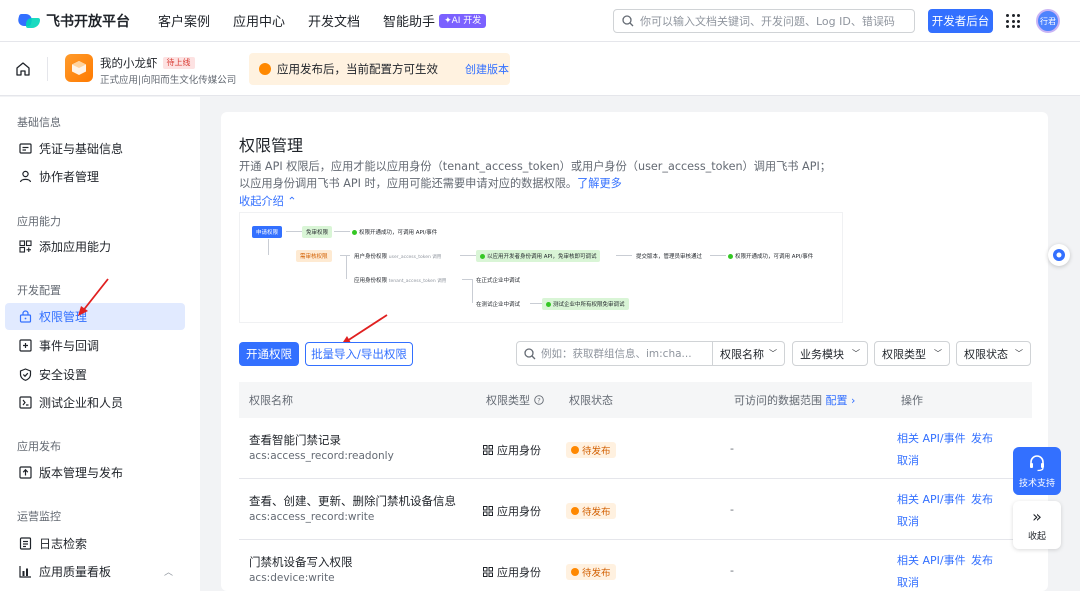 Image resolution: width=1080 pixels, height=591 pixels. Describe the element at coordinates (95, 176) in the screenshot. I see `sidebar-item-collaborators: 协作者管理` at that location.